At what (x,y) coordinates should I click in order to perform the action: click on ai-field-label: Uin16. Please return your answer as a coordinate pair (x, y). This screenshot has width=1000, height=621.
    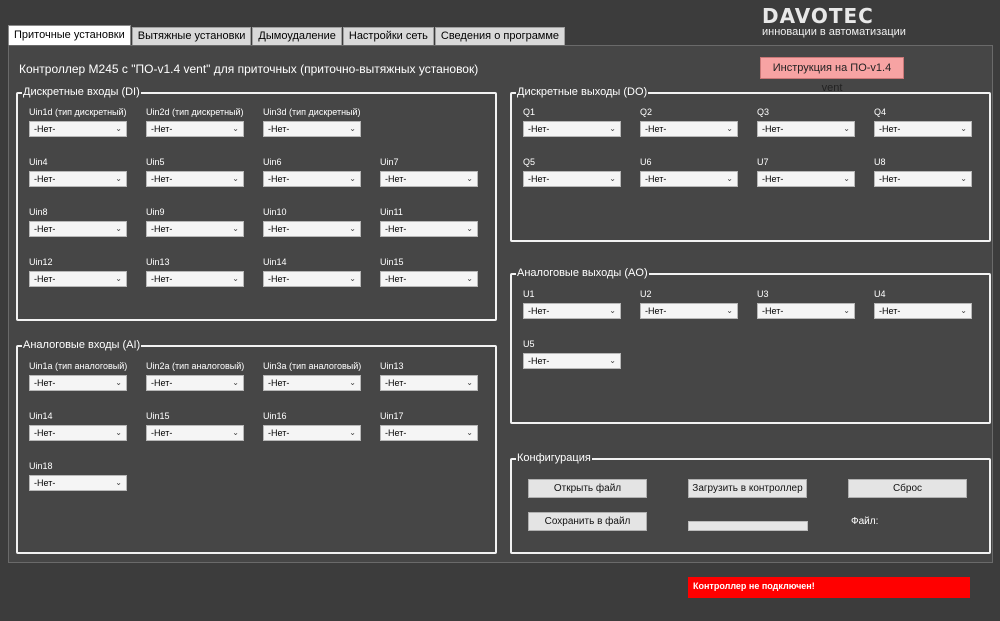
    Looking at the image, I should click on (275, 416).